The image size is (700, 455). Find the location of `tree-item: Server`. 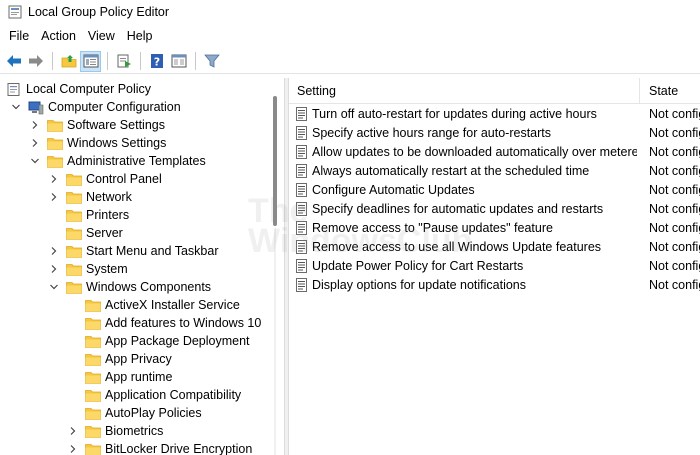

tree-item: Server is located at coordinates (85, 233).